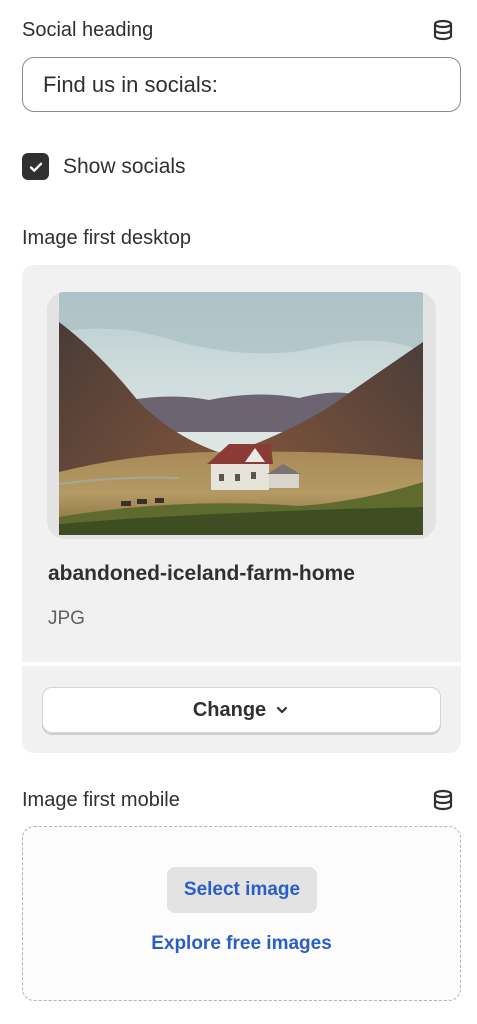 This screenshot has width=477, height=1024. I want to click on image-mobile-label: Image first mobile, so click(101, 799).